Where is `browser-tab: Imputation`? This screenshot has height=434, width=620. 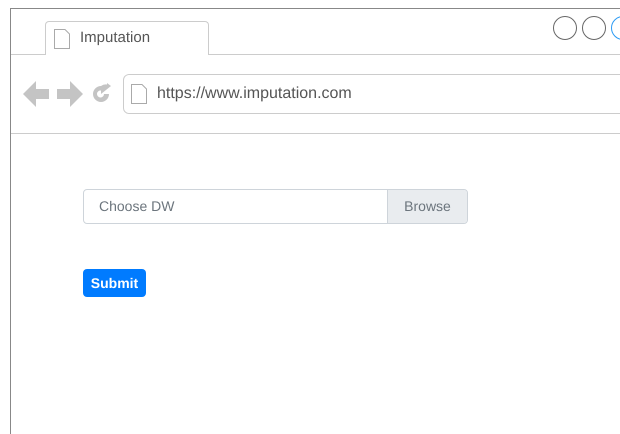 browser-tab: Imputation is located at coordinates (127, 38).